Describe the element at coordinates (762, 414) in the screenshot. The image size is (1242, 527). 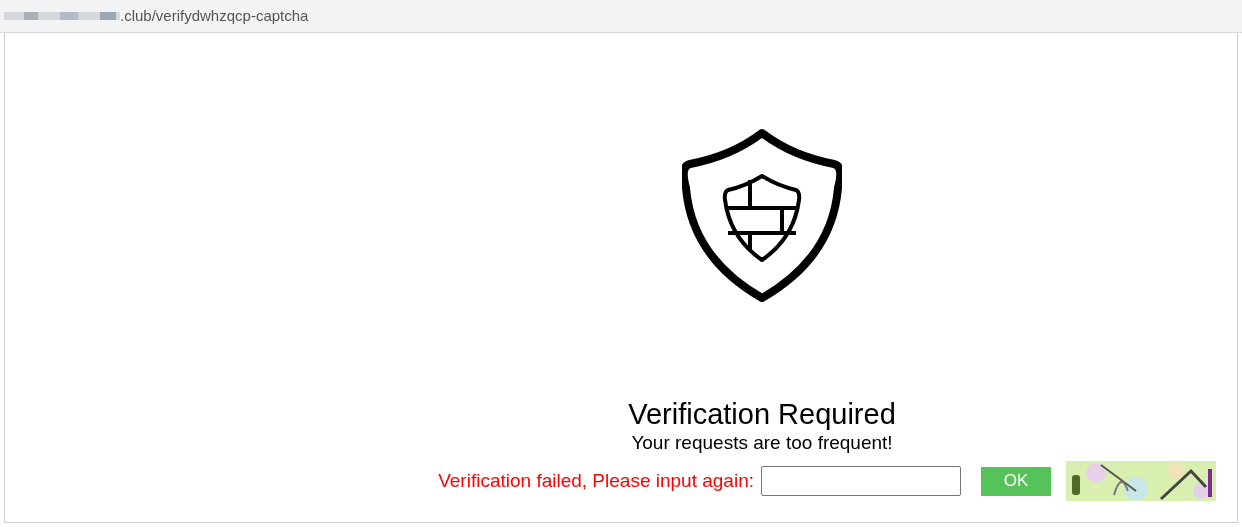
I see `heading: Verification Required` at that location.